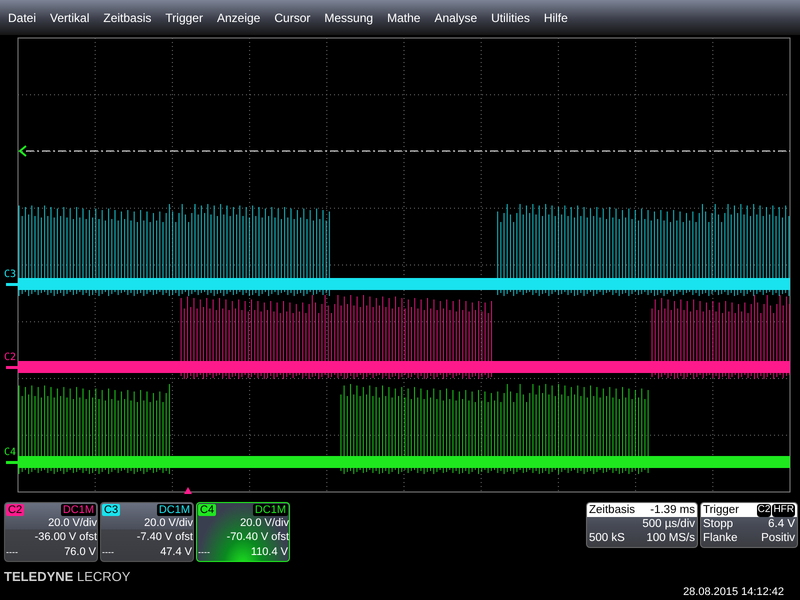 This screenshot has height=600, width=800. I want to click on level-reading: 76.0 V, so click(80, 552).